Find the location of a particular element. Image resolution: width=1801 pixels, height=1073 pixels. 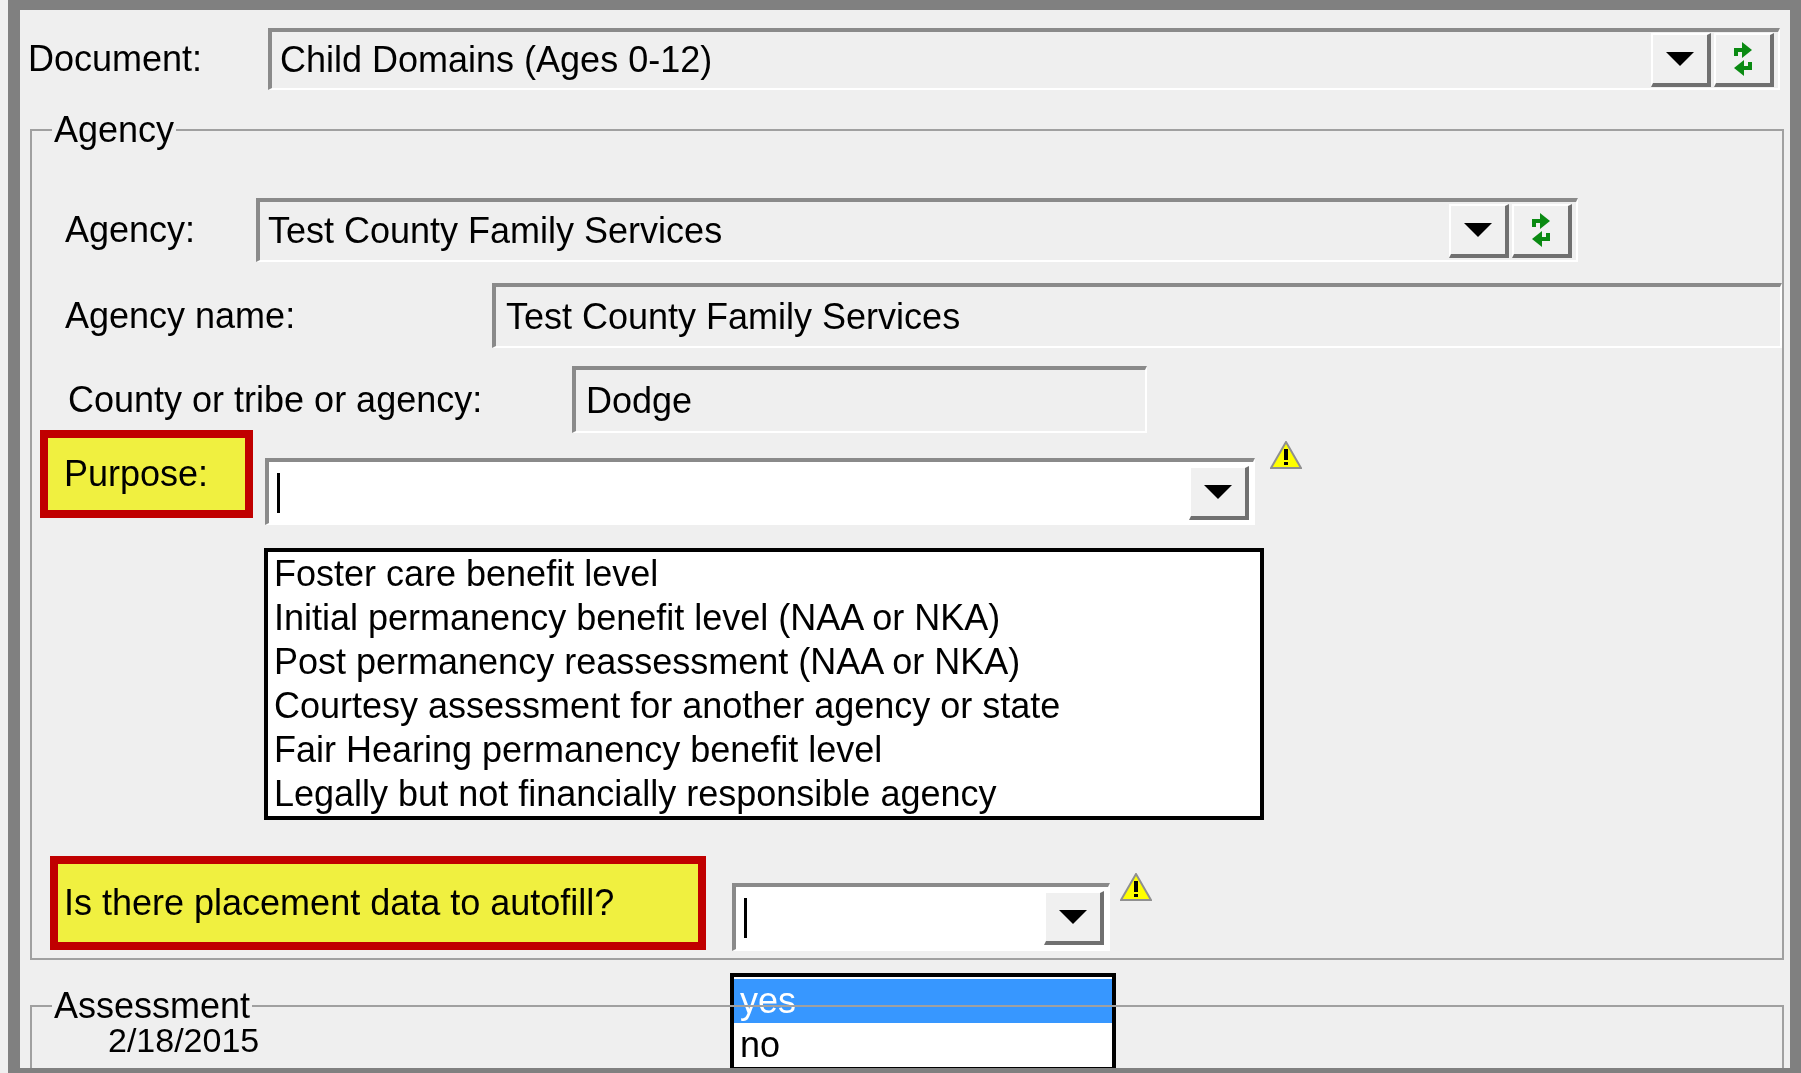

field-label: Purpose: is located at coordinates (146, 474).